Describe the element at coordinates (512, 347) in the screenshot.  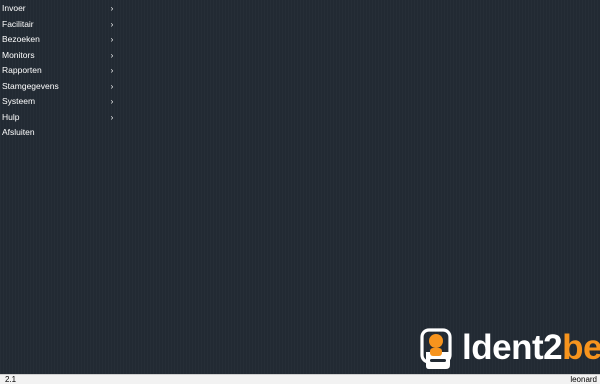
I see `logo-text-main: ldent2` at that location.